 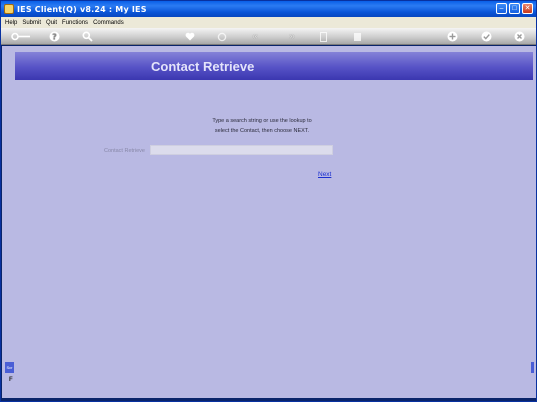 I want to click on toolbar: ? « », so click(x=268, y=36).